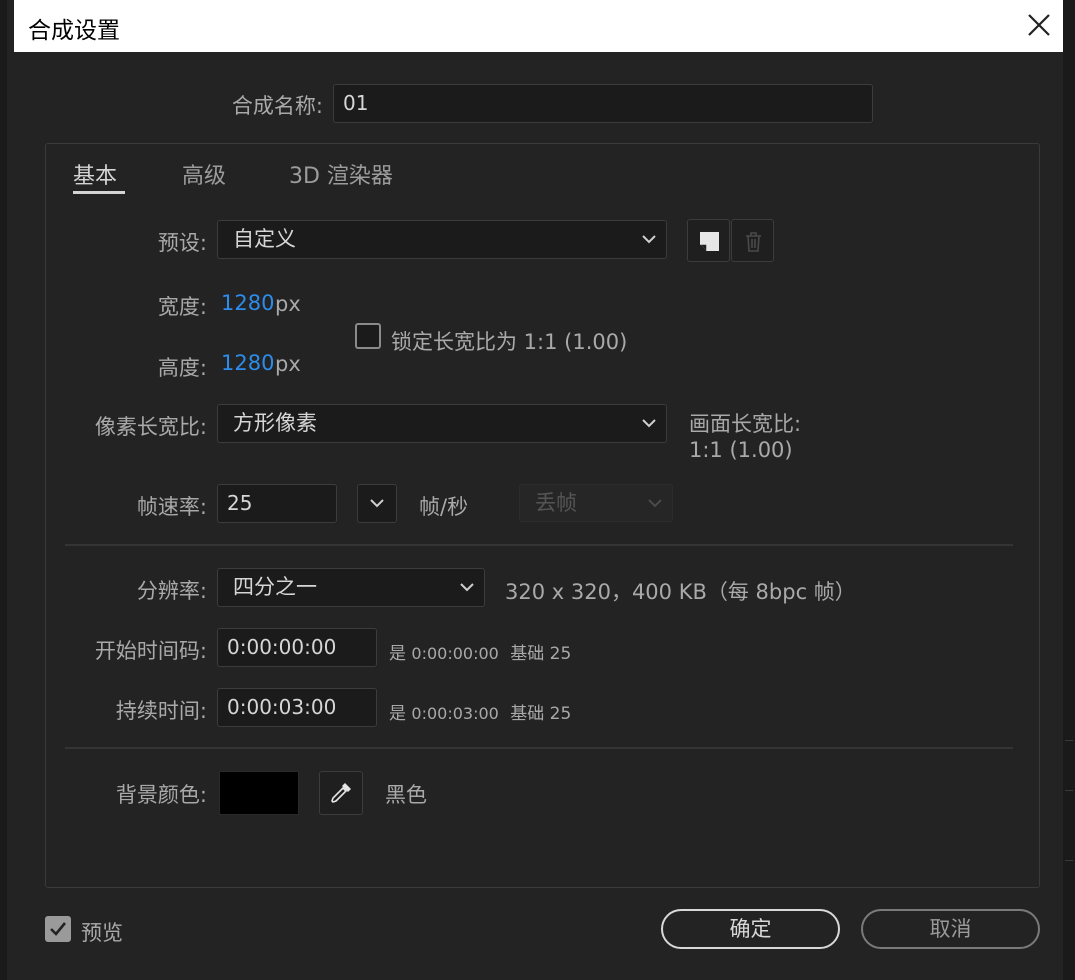  Describe the element at coordinates (150, 651) in the screenshot. I see `start-timecode-label: 开始时间码:` at that location.